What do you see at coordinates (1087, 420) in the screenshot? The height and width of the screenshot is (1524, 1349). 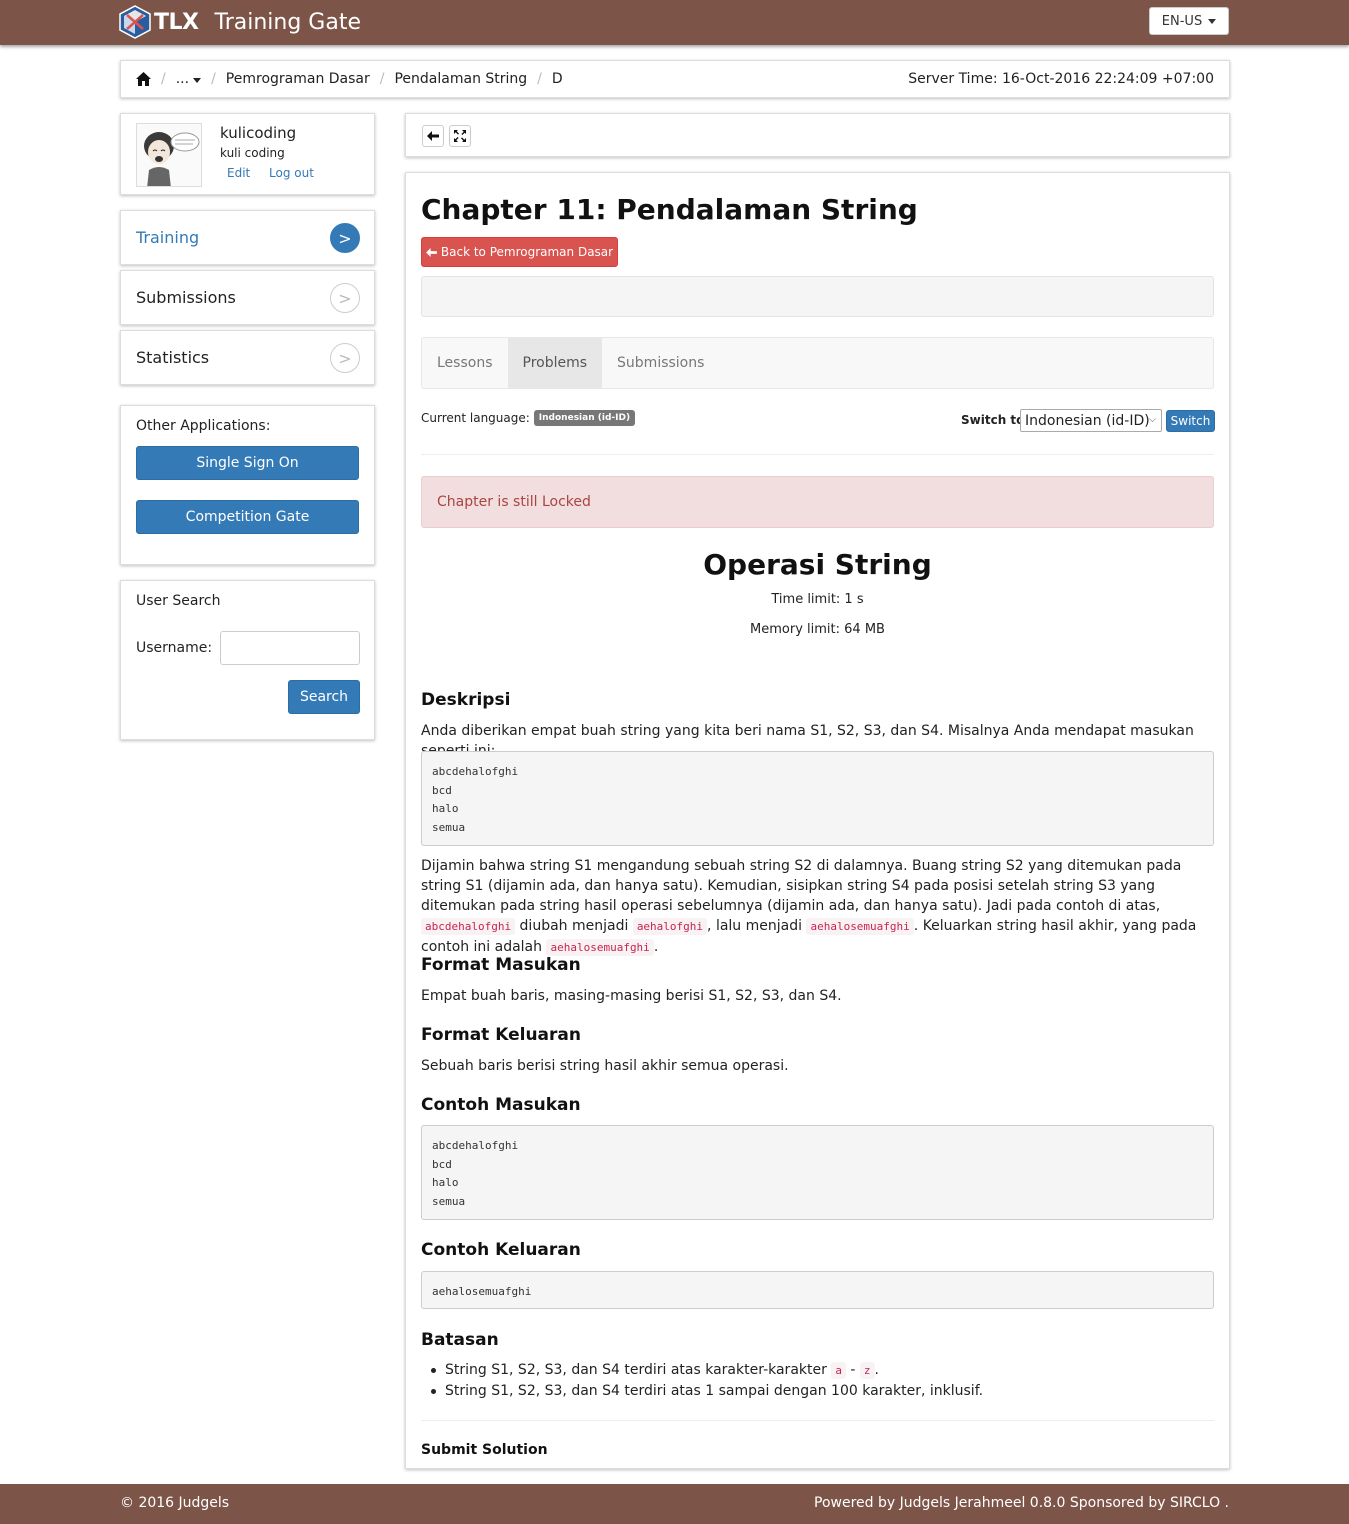 I see `language-select-value: Indonesian (id-ID)` at bounding box center [1087, 420].